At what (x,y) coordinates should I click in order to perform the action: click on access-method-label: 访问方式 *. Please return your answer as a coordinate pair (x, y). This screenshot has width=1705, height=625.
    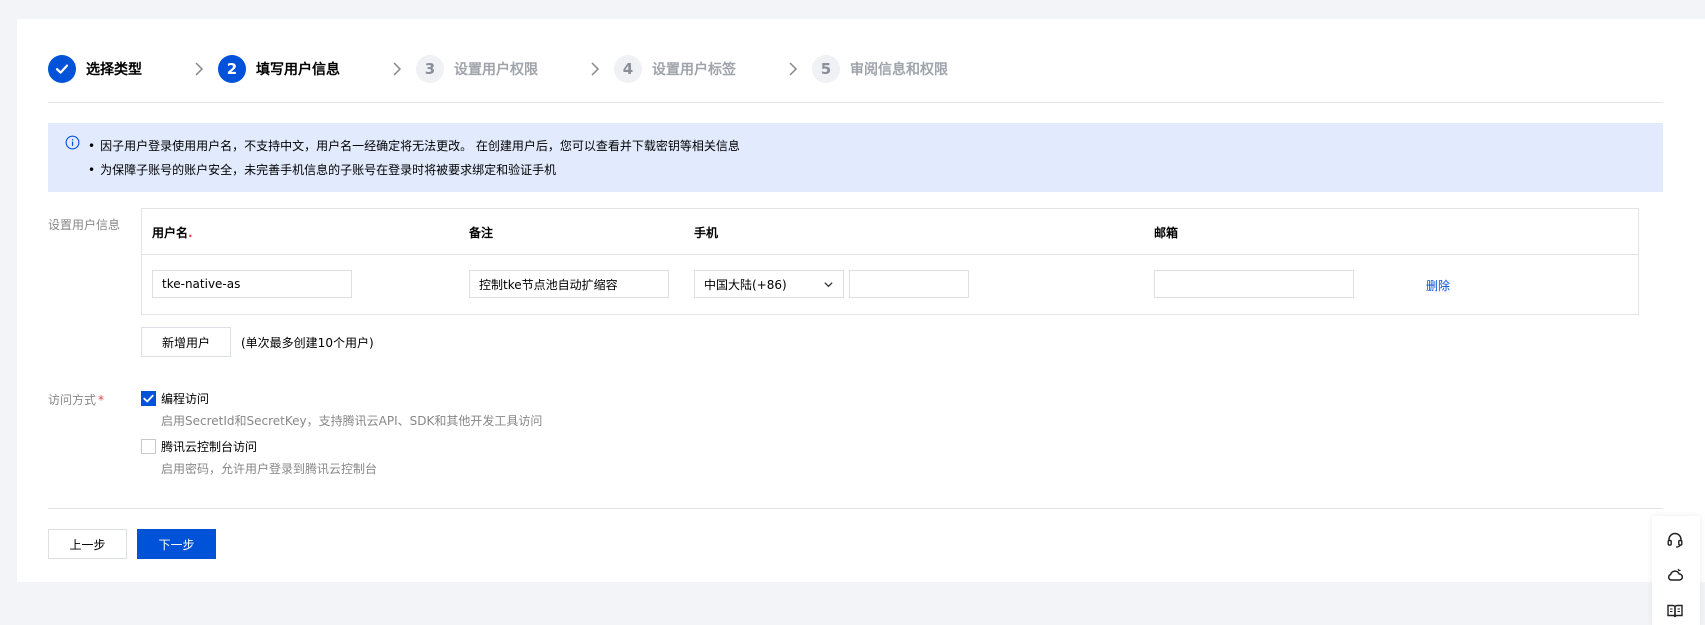
    Looking at the image, I should click on (76, 400).